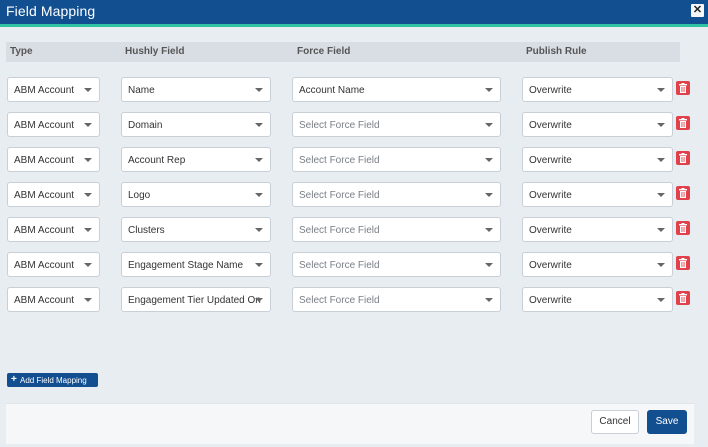  I want to click on hushly-field-select-value: Account Rep, so click(157, 160).